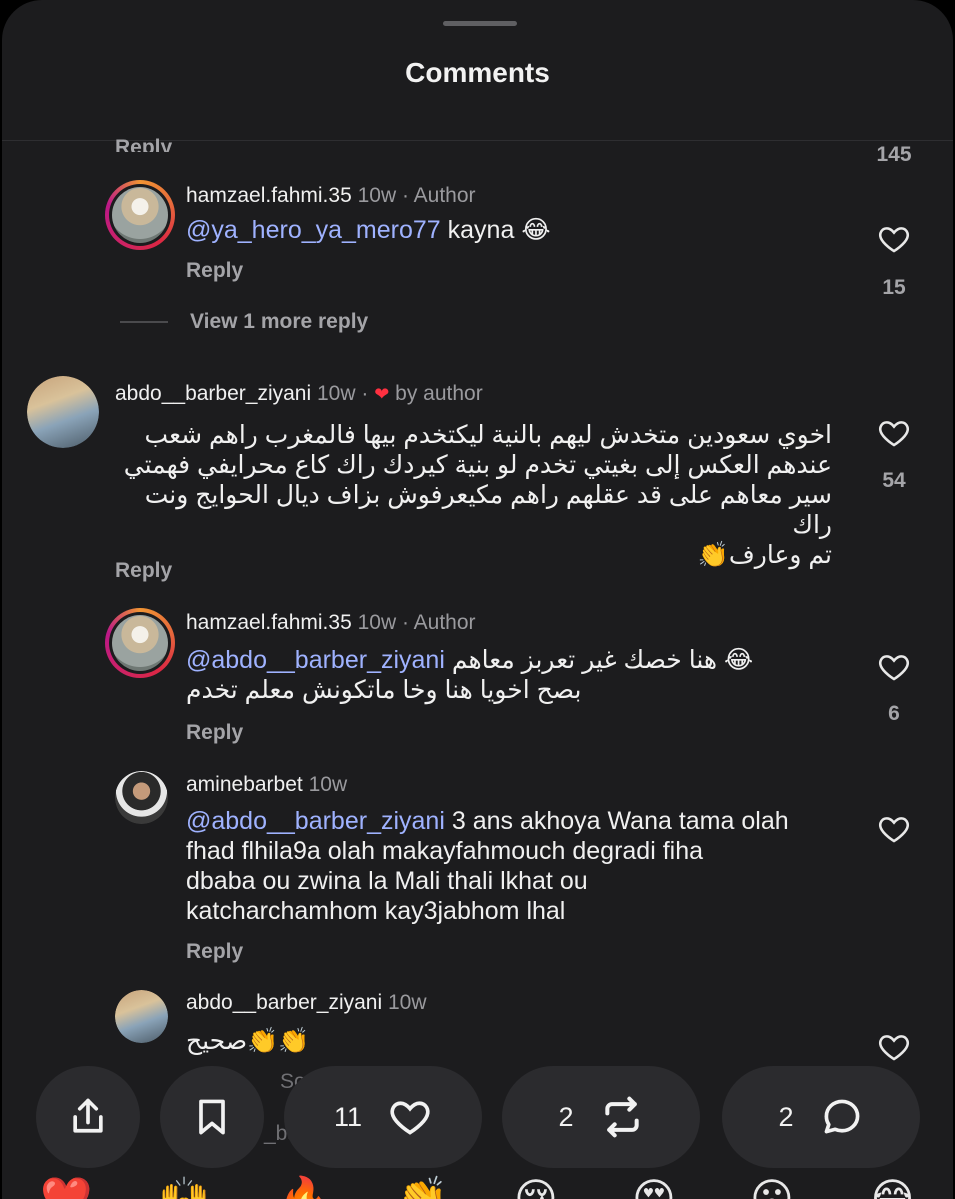 The height and width of the screenshot is (1199, 955). I want to click on comment-button: 2, so click(821, 1117).